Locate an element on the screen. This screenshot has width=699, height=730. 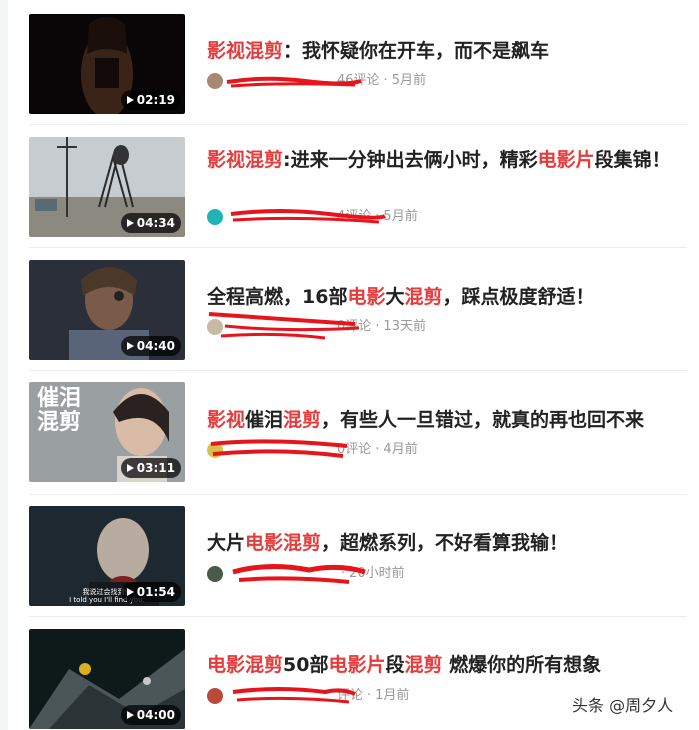
duration-badge: 02:19 is located at coordinates (150, 100).